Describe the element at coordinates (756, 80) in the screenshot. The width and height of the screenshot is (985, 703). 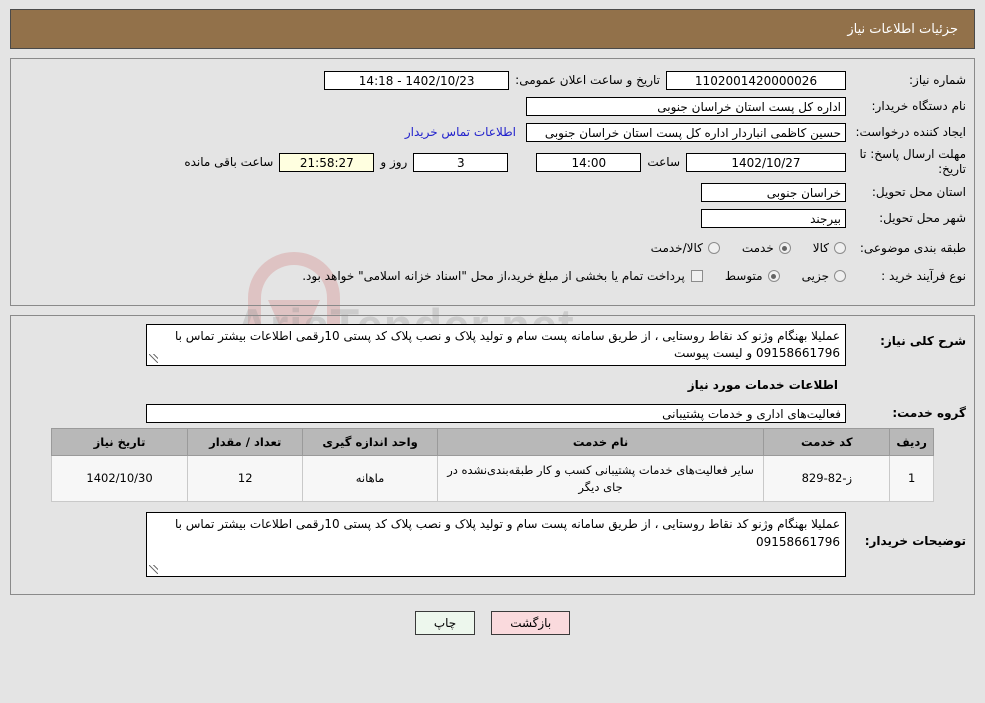
I see `need-number-value: 1102001420000026` at that location.